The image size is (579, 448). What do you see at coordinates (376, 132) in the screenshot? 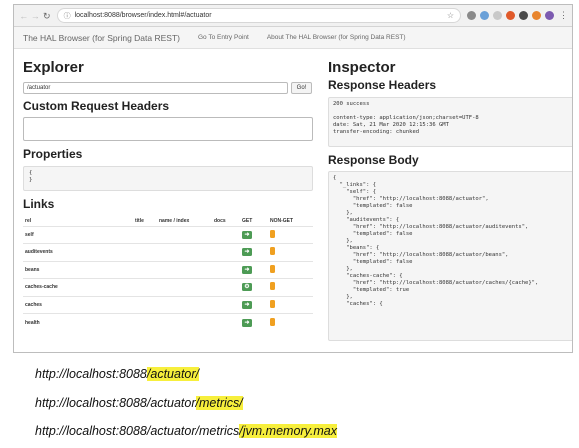
I see `header-line: transfer-encoding: chunked` at bounding box center [376, 132].